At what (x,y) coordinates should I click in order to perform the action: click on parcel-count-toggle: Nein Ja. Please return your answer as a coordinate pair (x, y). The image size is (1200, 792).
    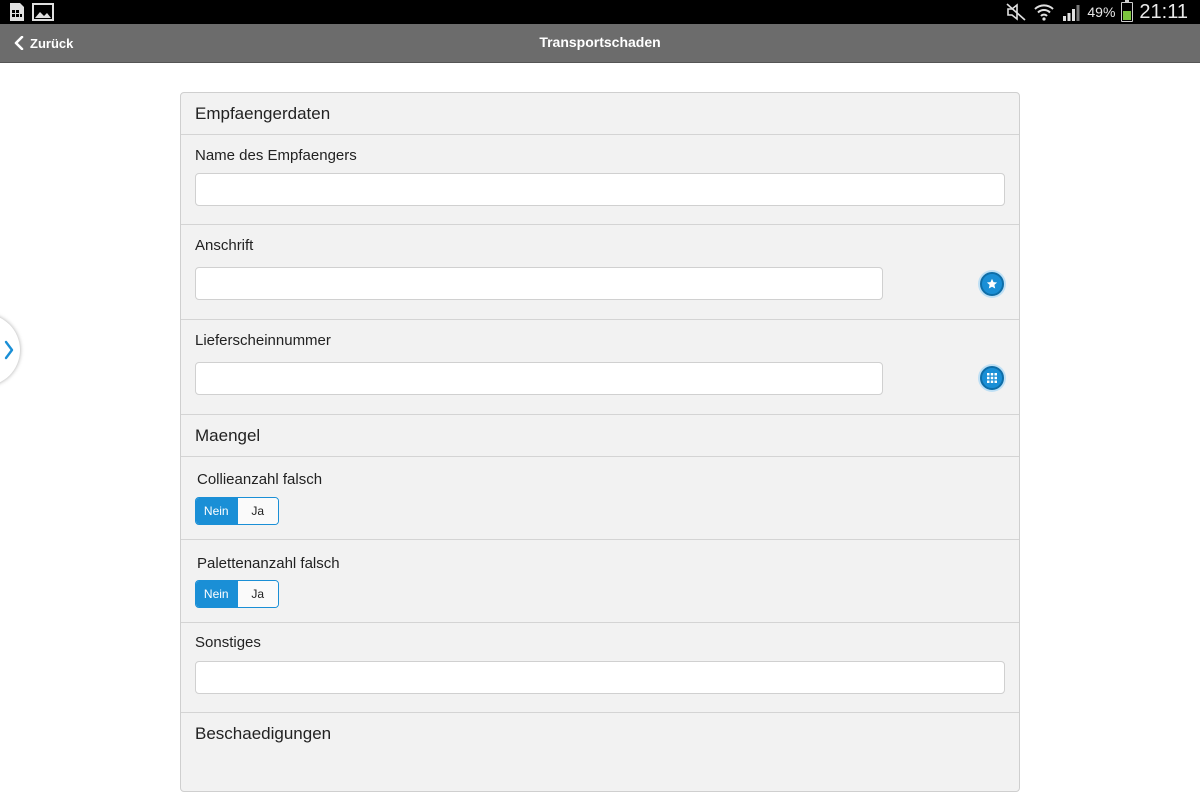
    Looking at the image, I should click on (237, 511).